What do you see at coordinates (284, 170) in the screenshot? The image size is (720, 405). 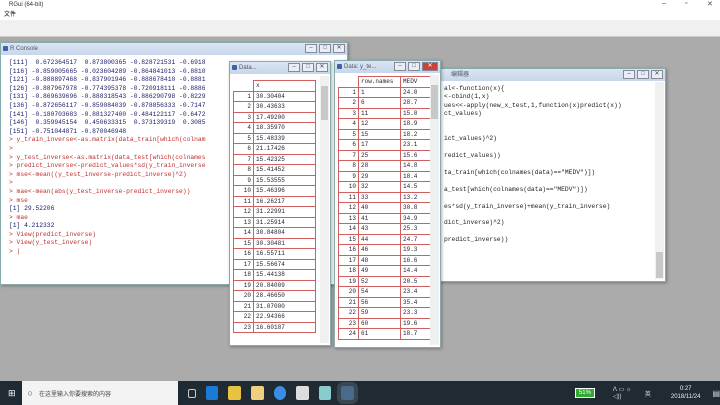 I see `cell: 15.41452` at bounding box center [284, 170].